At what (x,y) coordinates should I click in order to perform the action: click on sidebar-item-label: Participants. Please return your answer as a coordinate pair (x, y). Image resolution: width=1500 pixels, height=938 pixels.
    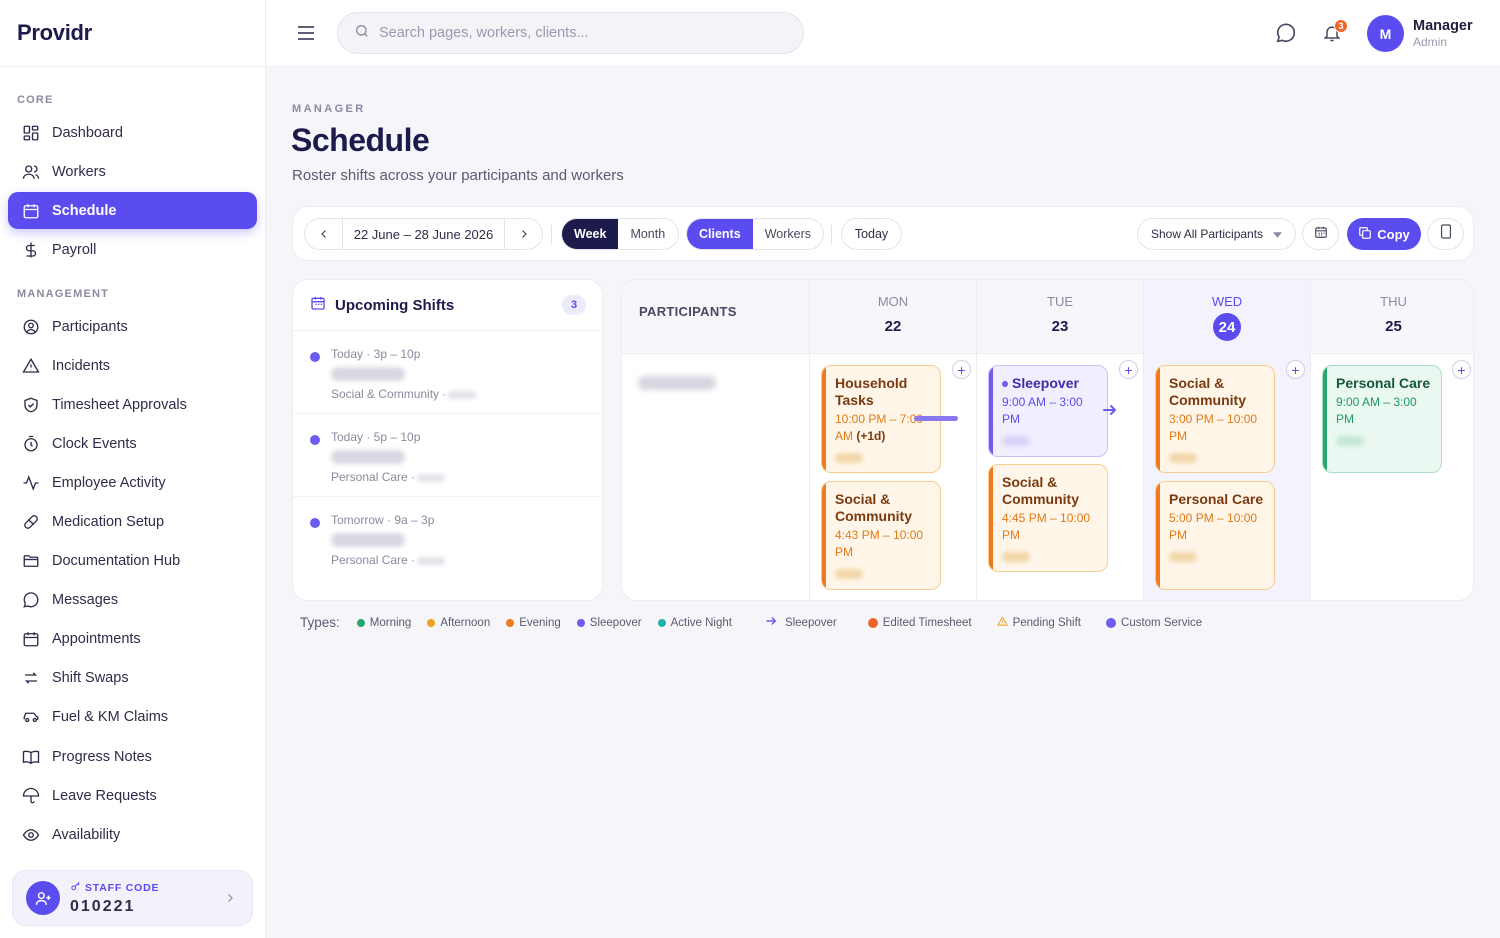
    Looking at the image, I should click on (90, 326).